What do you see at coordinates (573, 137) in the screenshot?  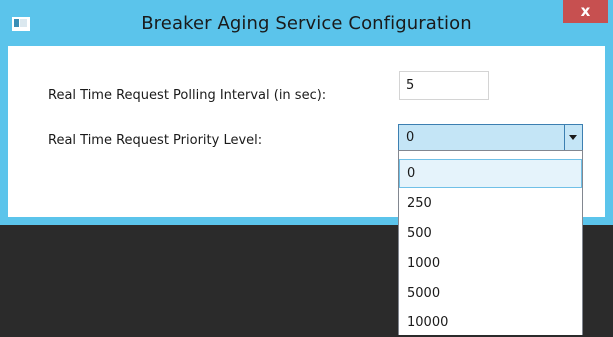 I see `chevron-down-icon` at bounding box center [573, 137].